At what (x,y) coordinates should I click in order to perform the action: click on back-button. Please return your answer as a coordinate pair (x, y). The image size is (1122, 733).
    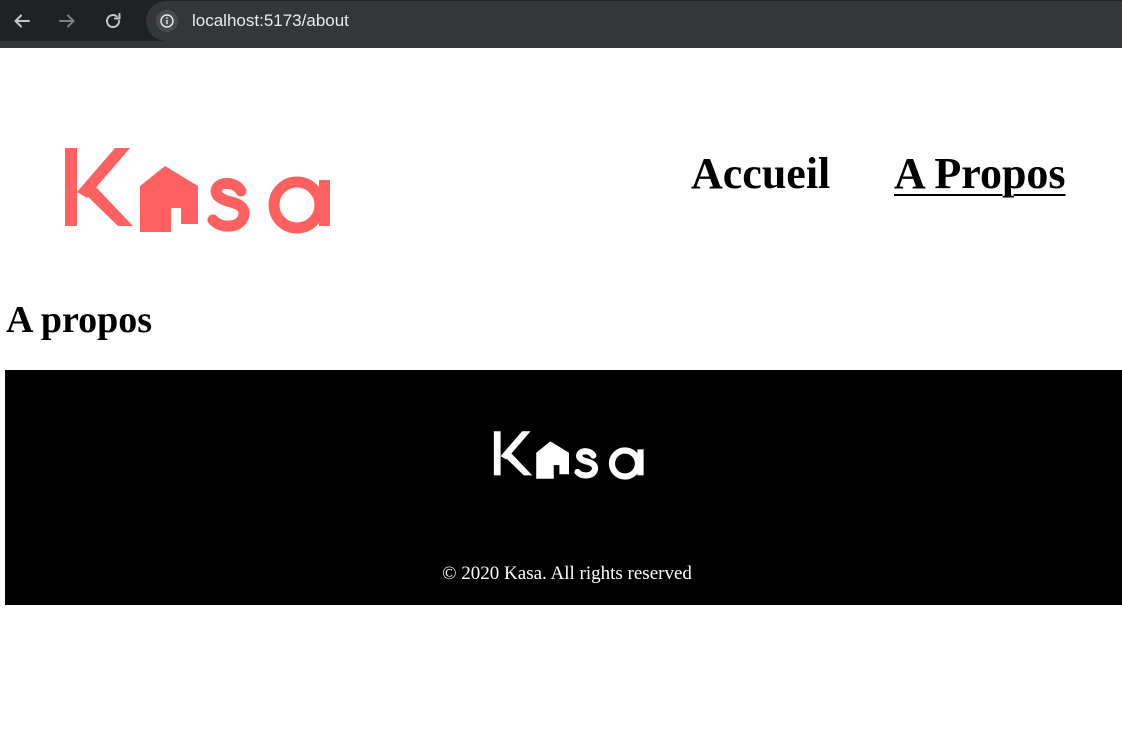
    Looking at the image, I should click on (22, 21).